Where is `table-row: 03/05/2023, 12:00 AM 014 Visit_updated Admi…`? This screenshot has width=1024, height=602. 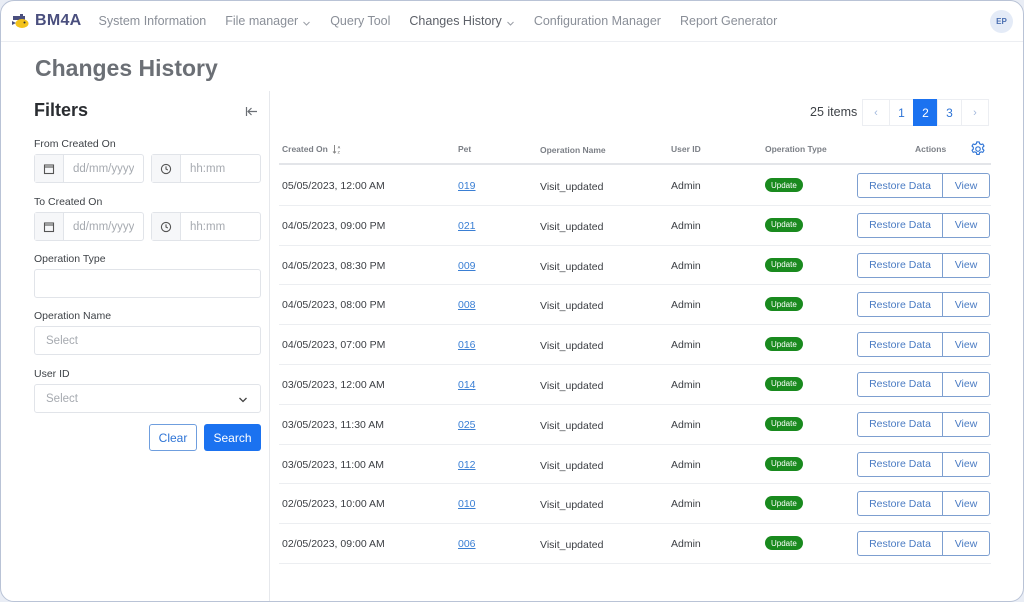 table-row: 03/05/2023, 12:00 AM 014 Visit_updated Admi… is located at coordinates (635, 385).